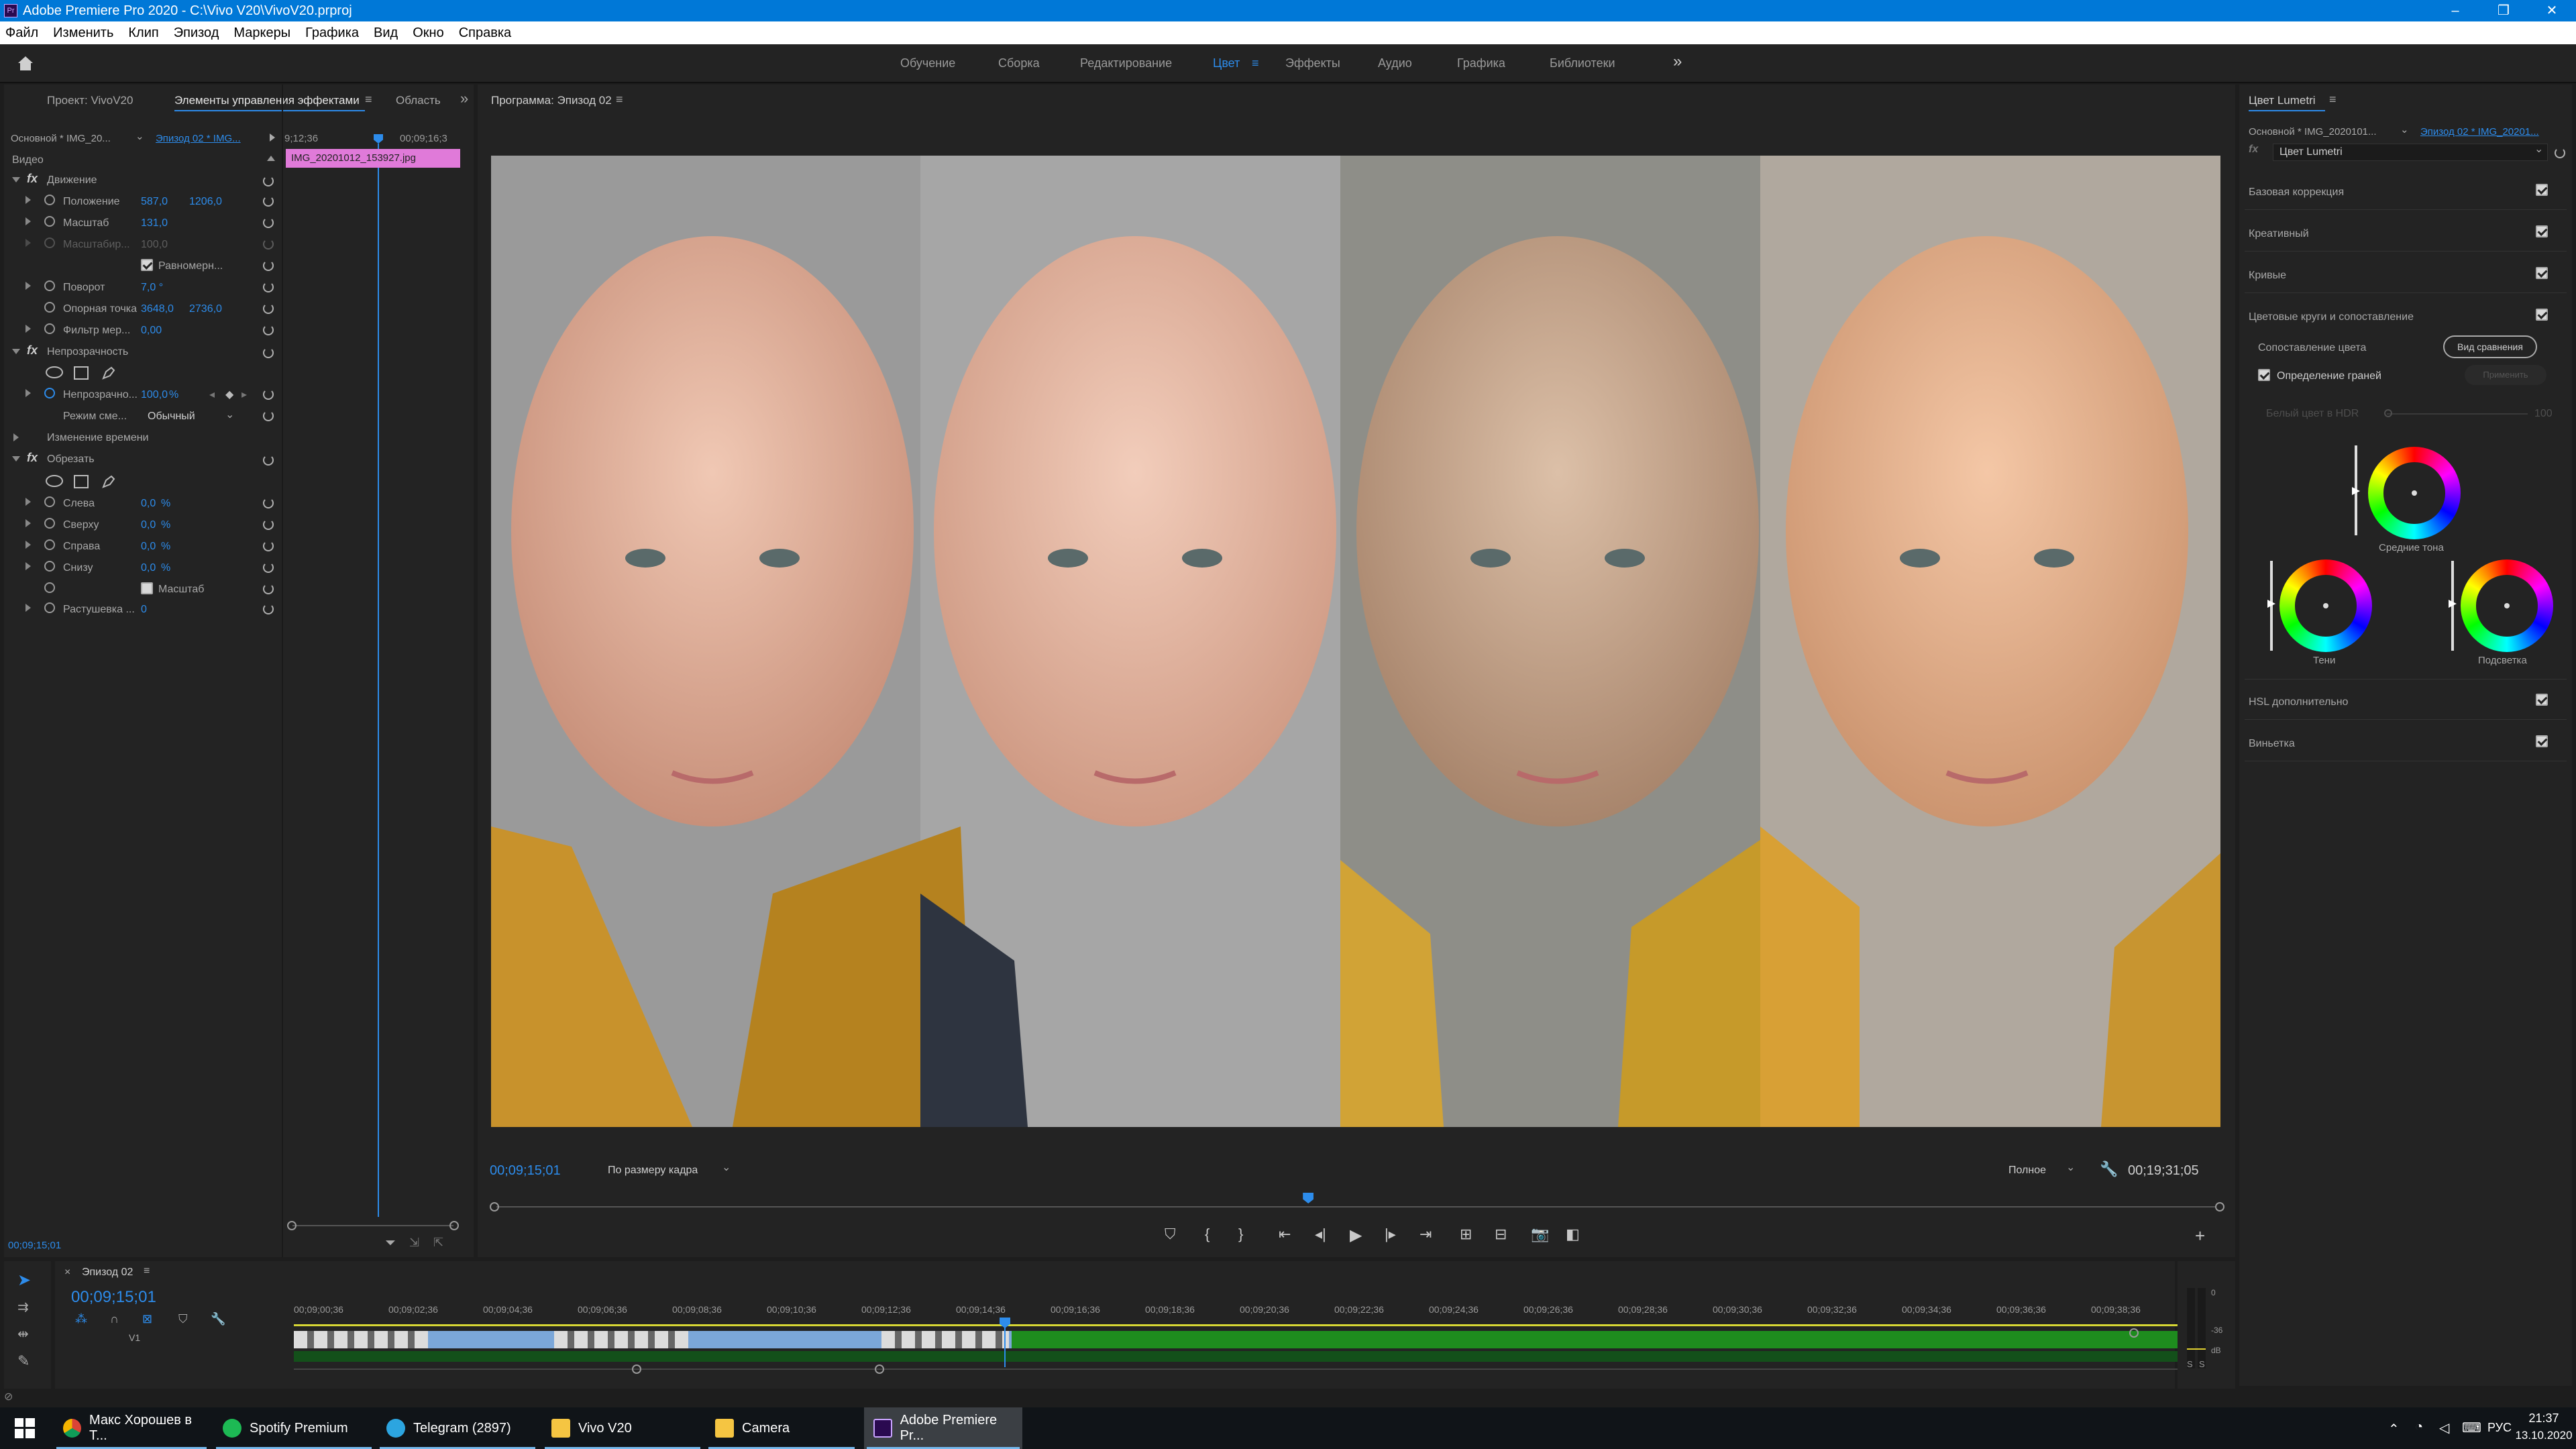 This screenshot has width=2576, height=1449. Describe the element at coordinates (282, 671) in the screenshot. I see `panel-splitter` at that location.